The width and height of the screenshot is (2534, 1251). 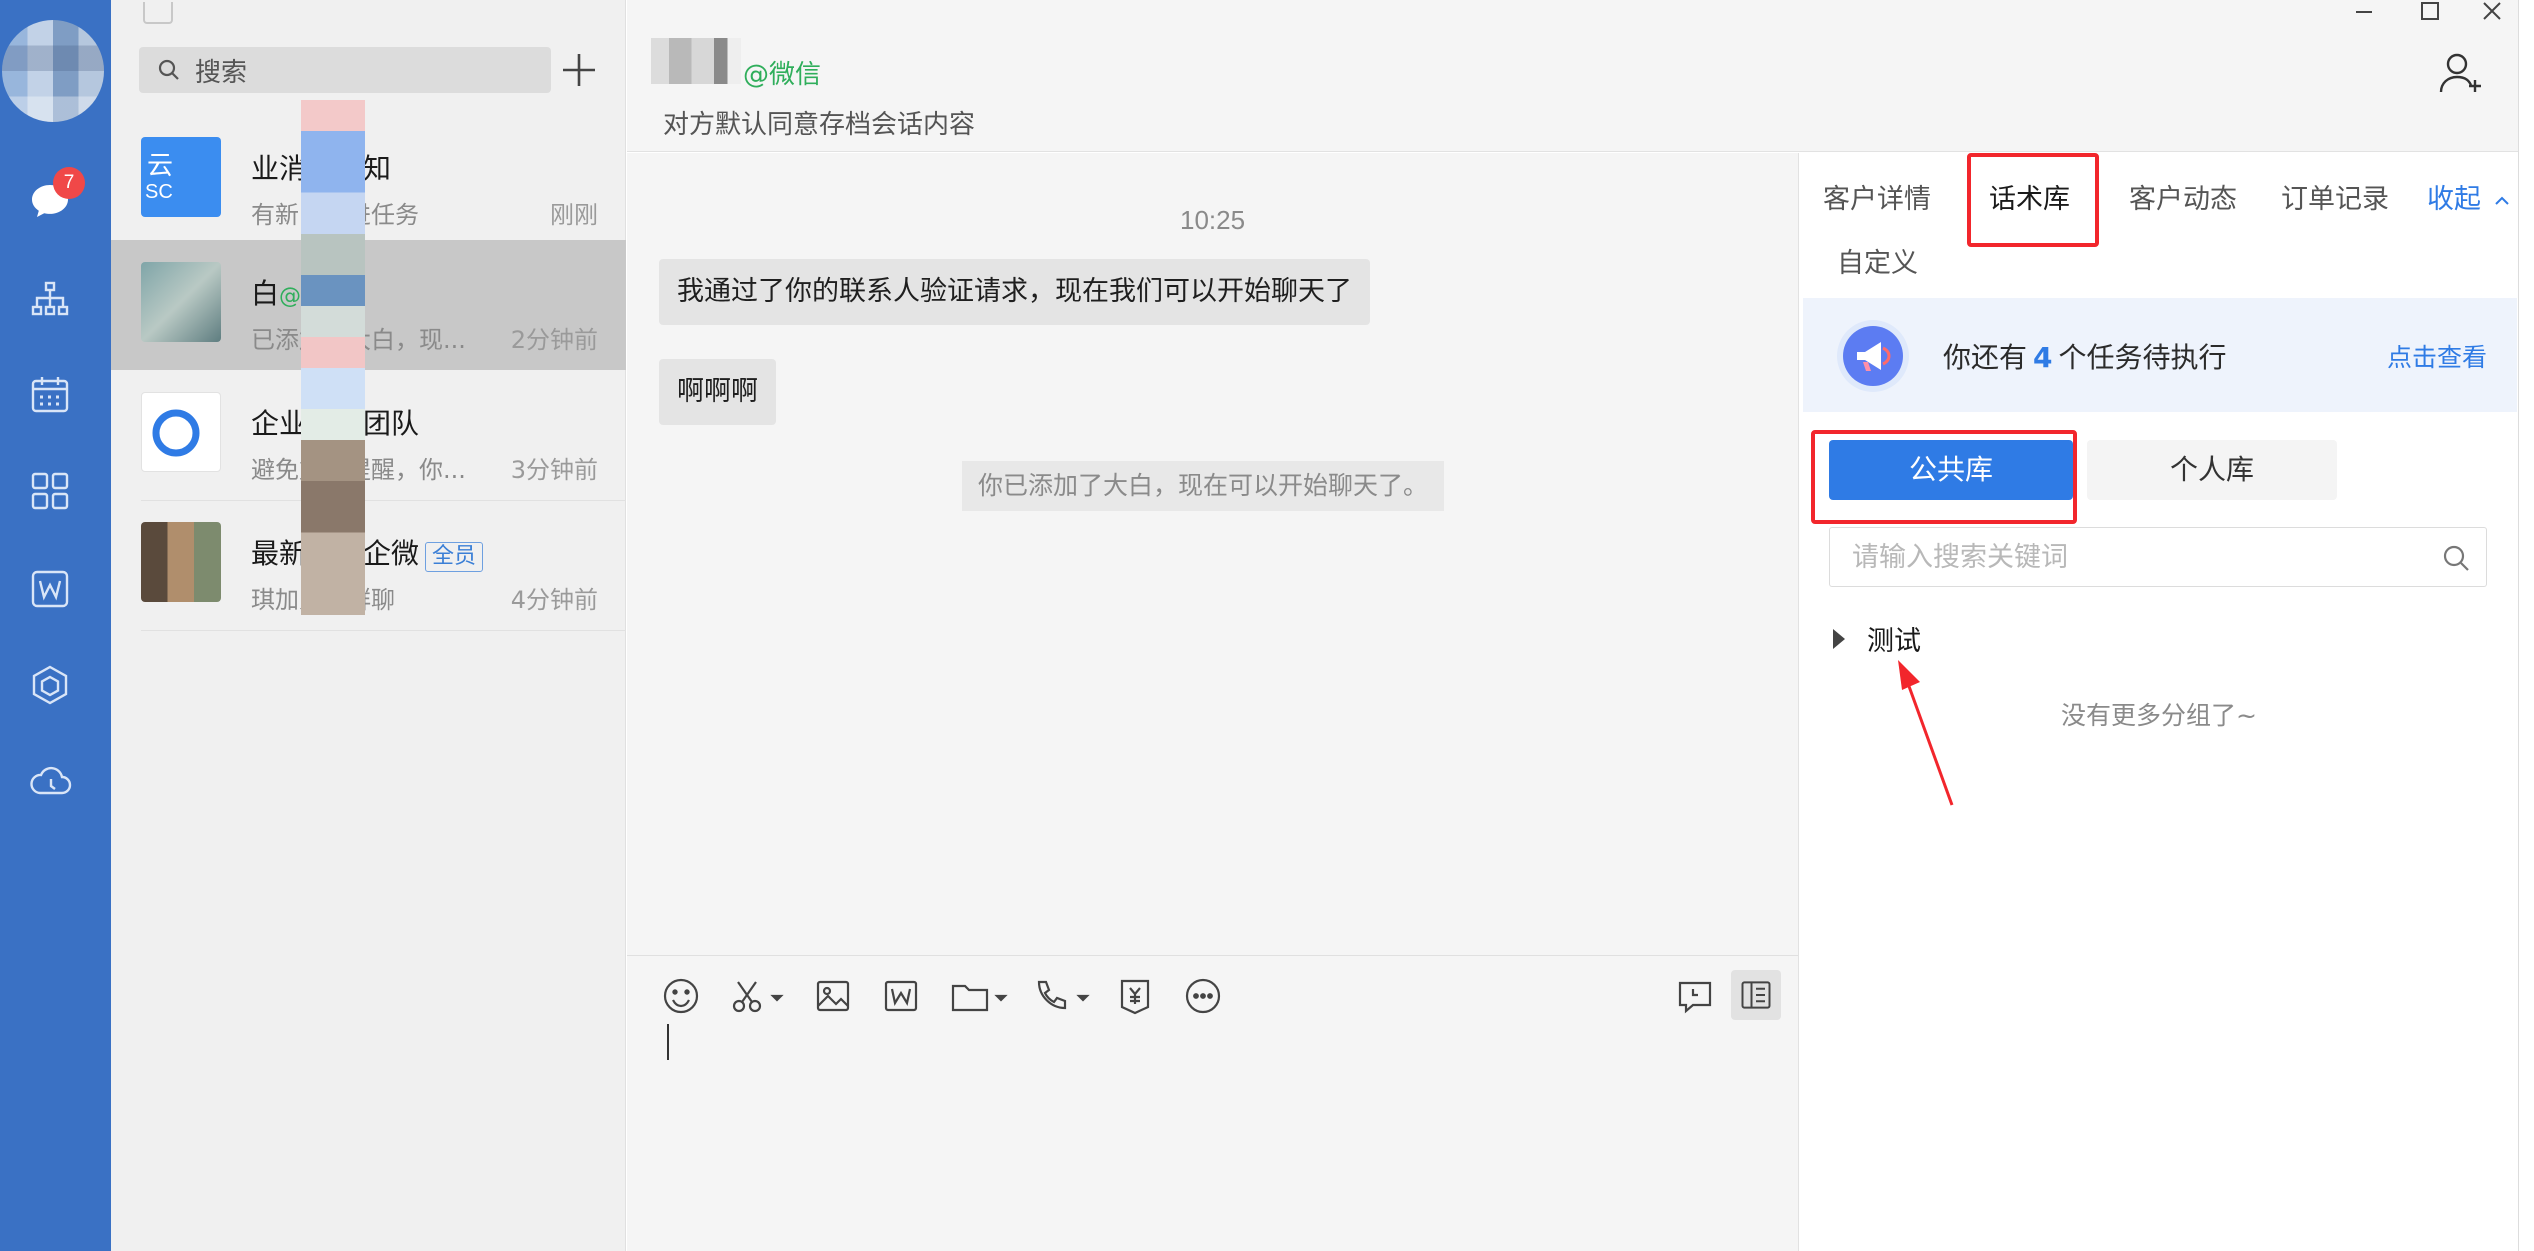 I want to click on conversation-time: 3分钟前, so click(x=554, y=470).